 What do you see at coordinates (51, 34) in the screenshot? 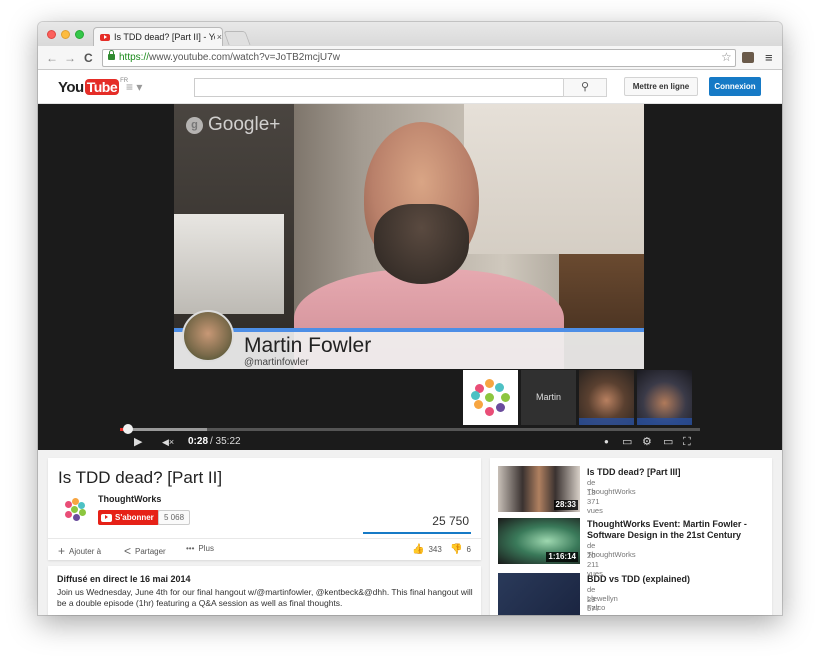
I see `close-window-button` at bounding box center [51, 34].